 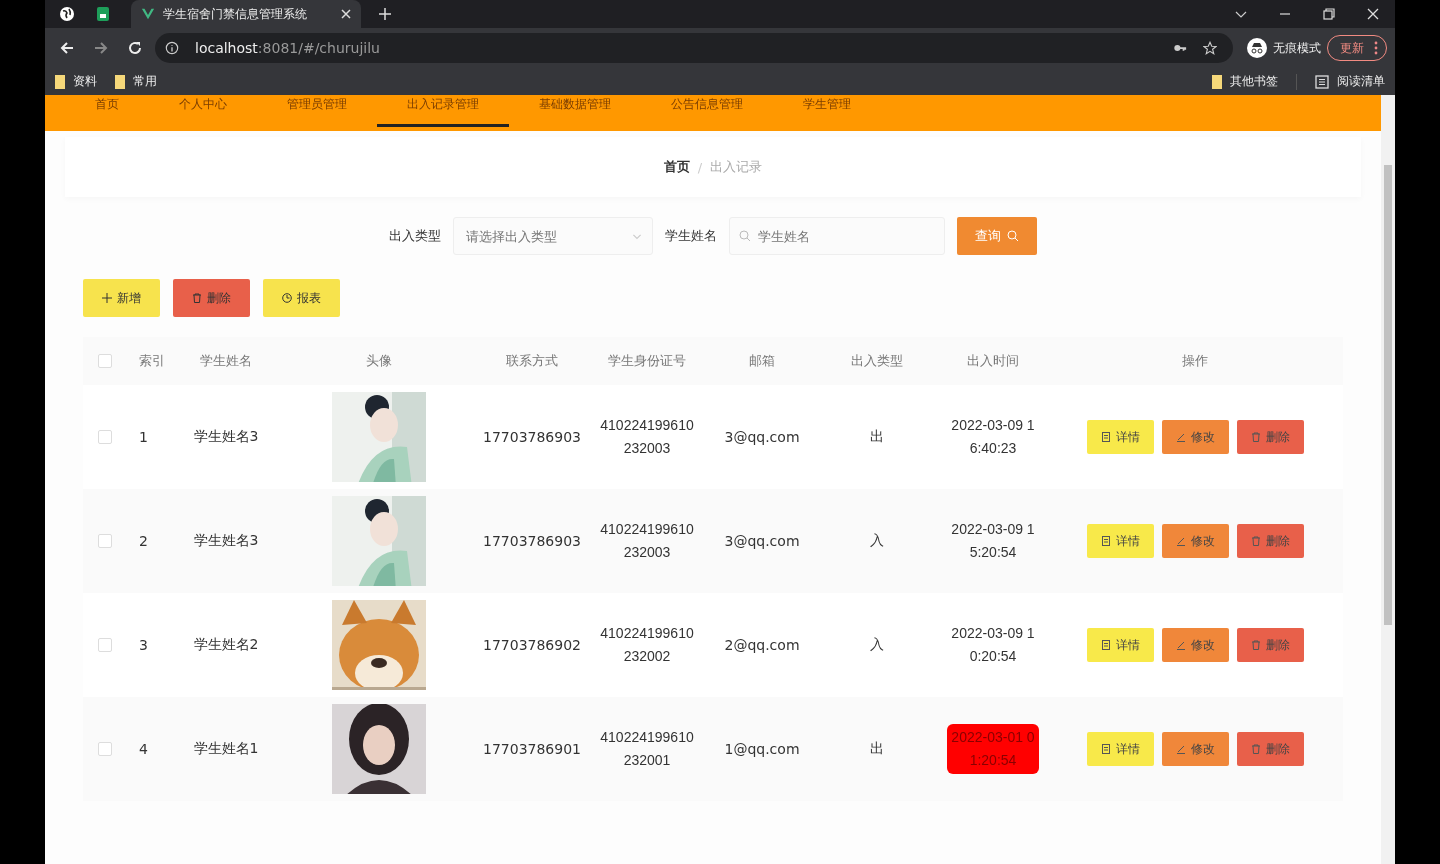 I want to click on nav-item: 首页, so click(x=107, y=111).